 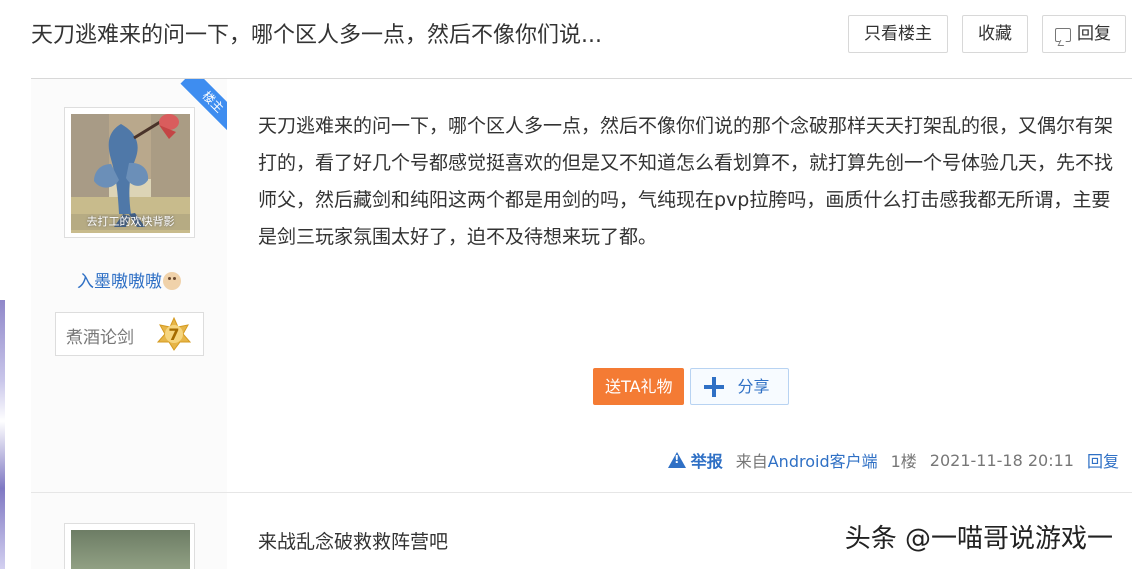 I want to click on avatar-image: 去打工的欢快背影, so click(x=130, y=173).